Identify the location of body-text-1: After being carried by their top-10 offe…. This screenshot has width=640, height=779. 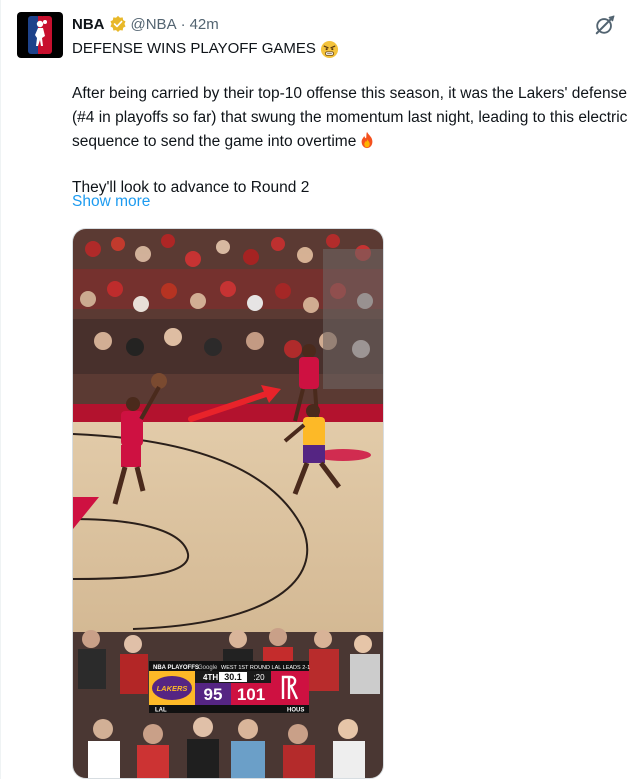
(350, 117).